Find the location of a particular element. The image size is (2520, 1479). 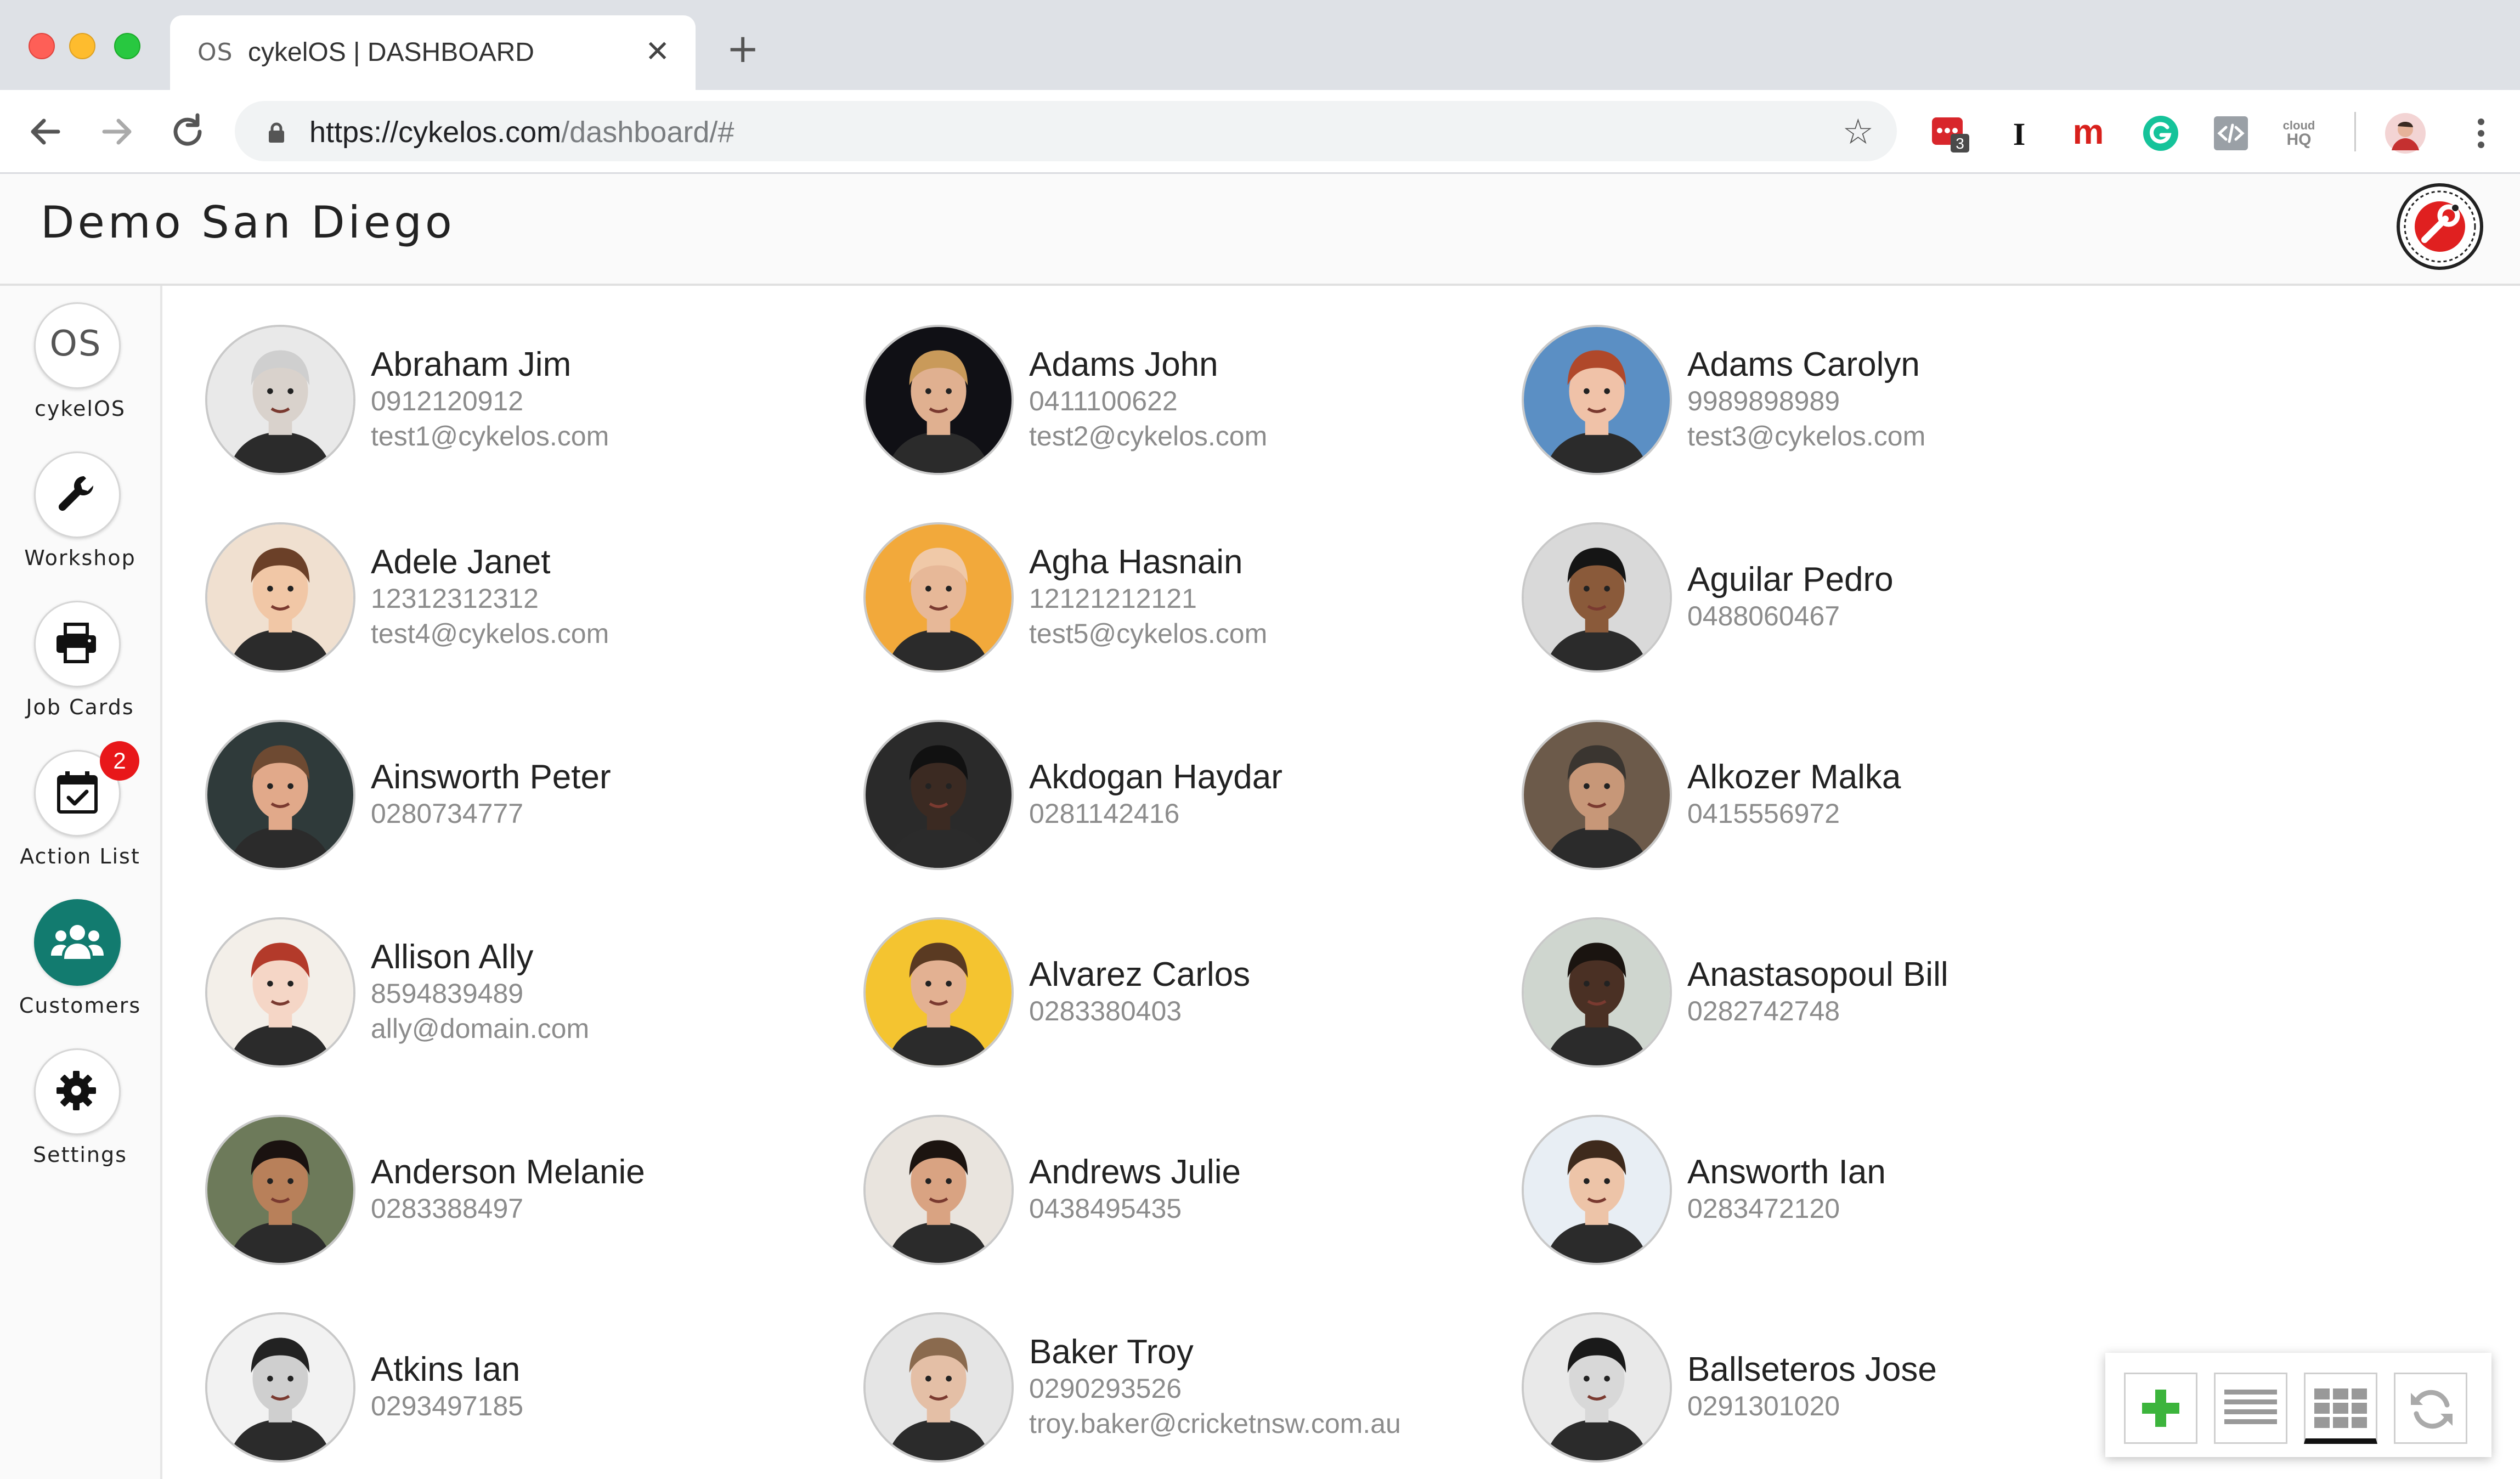

calendar-check-icon is located at coordinates (77, 793).